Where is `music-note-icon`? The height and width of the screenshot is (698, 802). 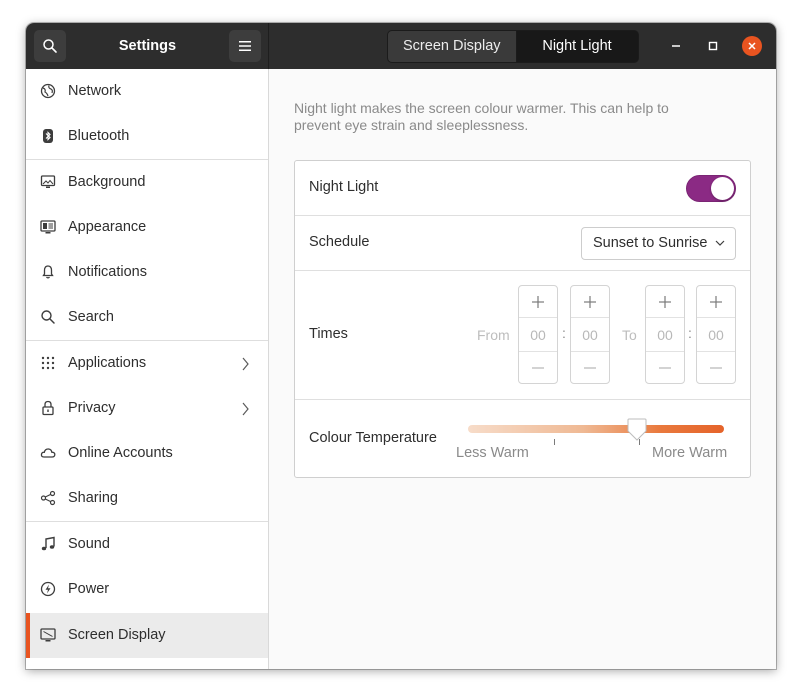 music-note-icon is located at coordinates (48, 543).